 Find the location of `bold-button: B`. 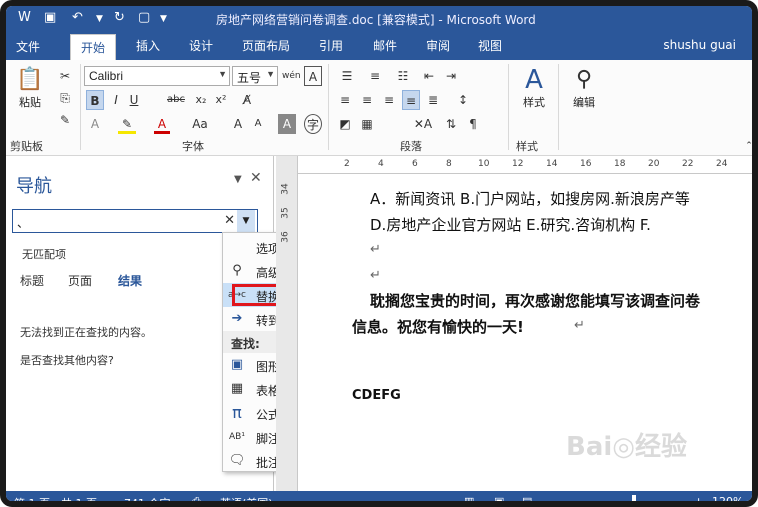

bold-button: B is located at coordinates (95, 100).